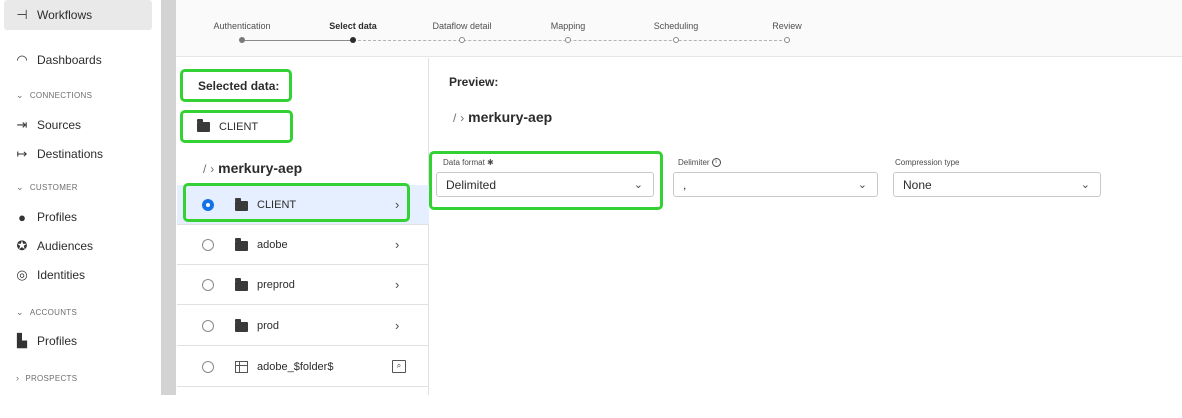  I want to click on selected-data-title: Selected data:, so click(239, 86).